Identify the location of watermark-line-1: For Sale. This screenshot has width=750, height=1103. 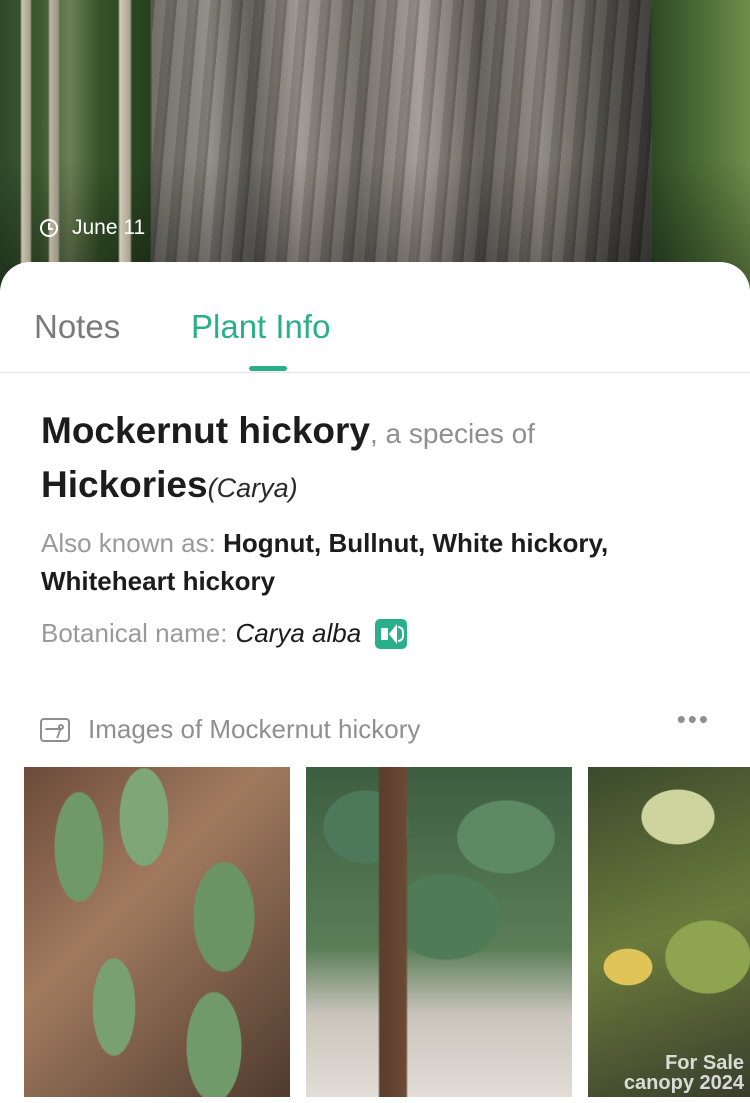
(704, 1063).